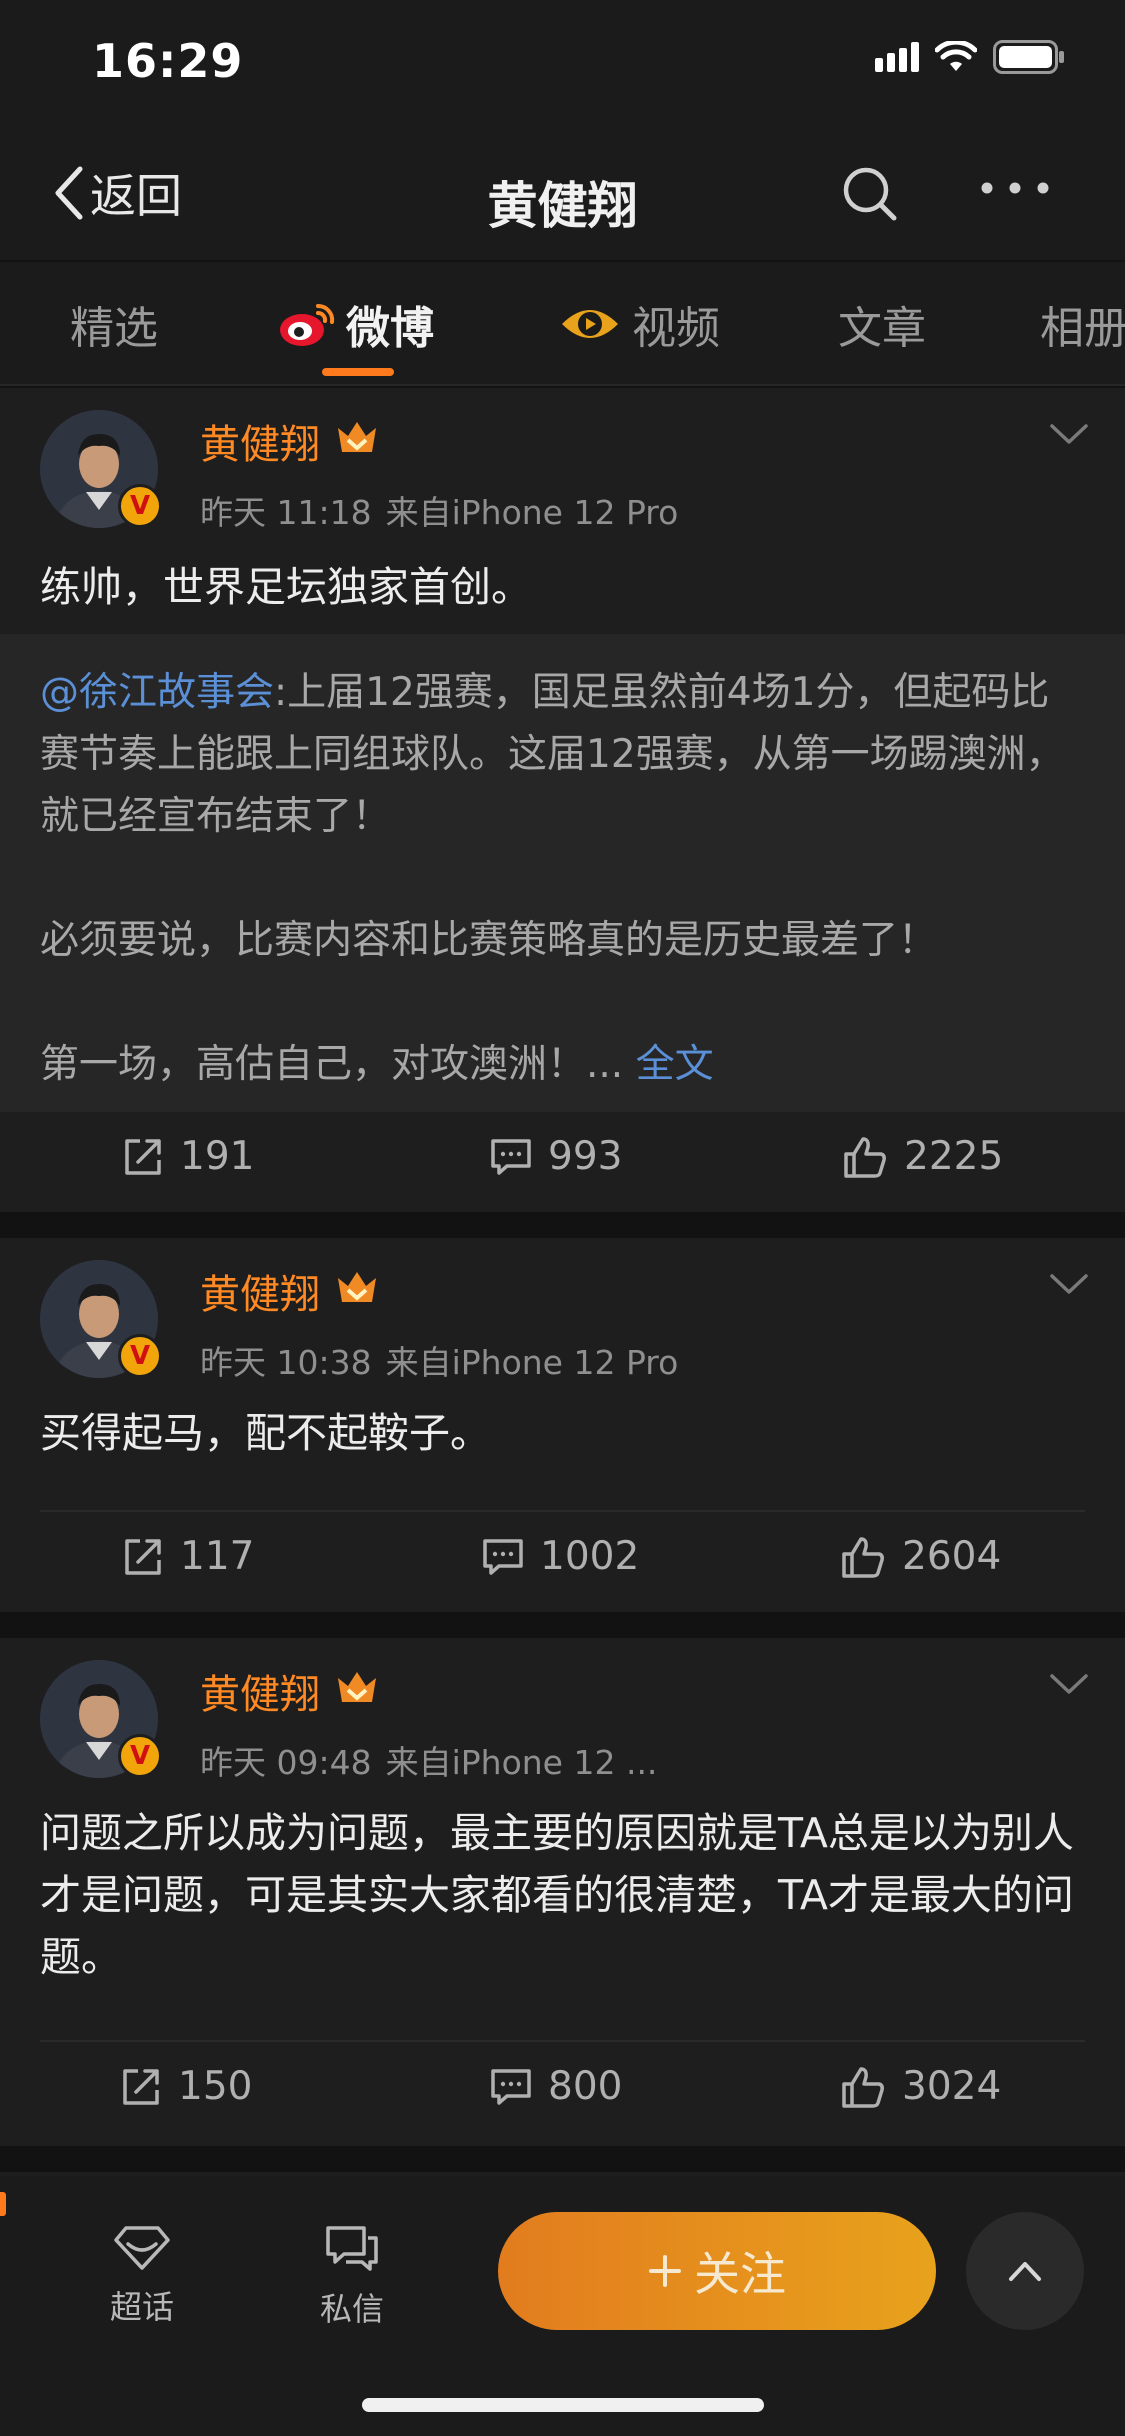  Describe the element at coordinates (142, 2248) in the screenshot. I see `diamond-icon` at that location.